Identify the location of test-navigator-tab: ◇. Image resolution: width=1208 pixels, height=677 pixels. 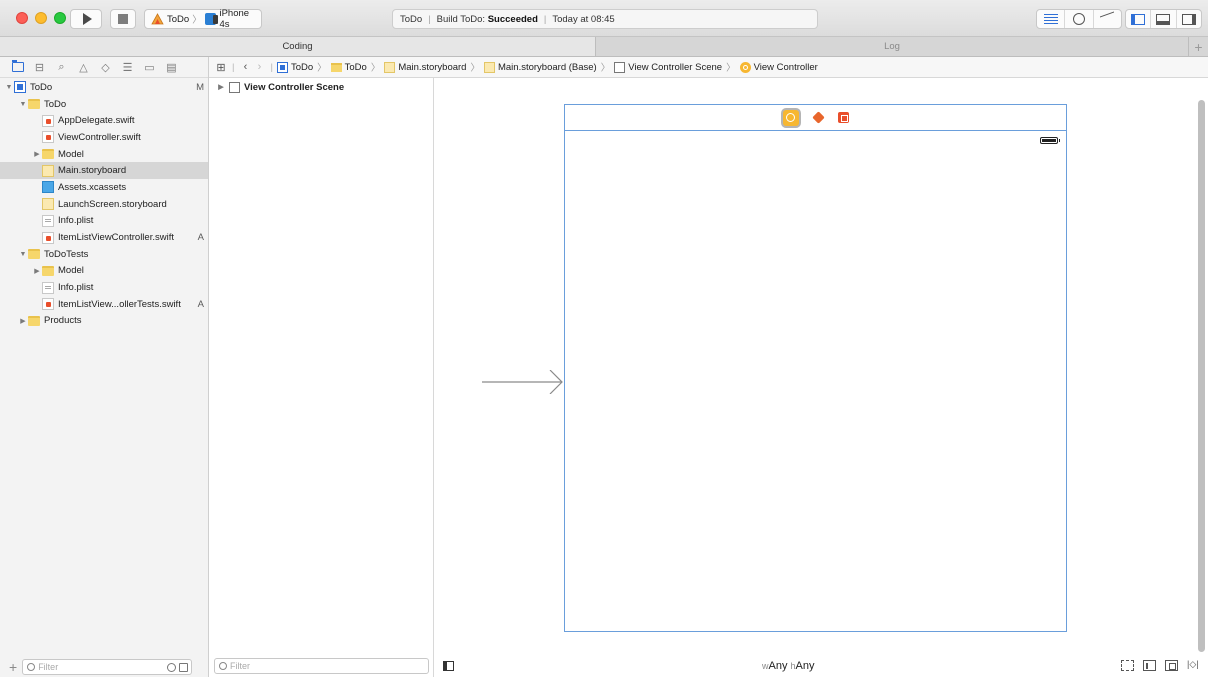
(105, 67).